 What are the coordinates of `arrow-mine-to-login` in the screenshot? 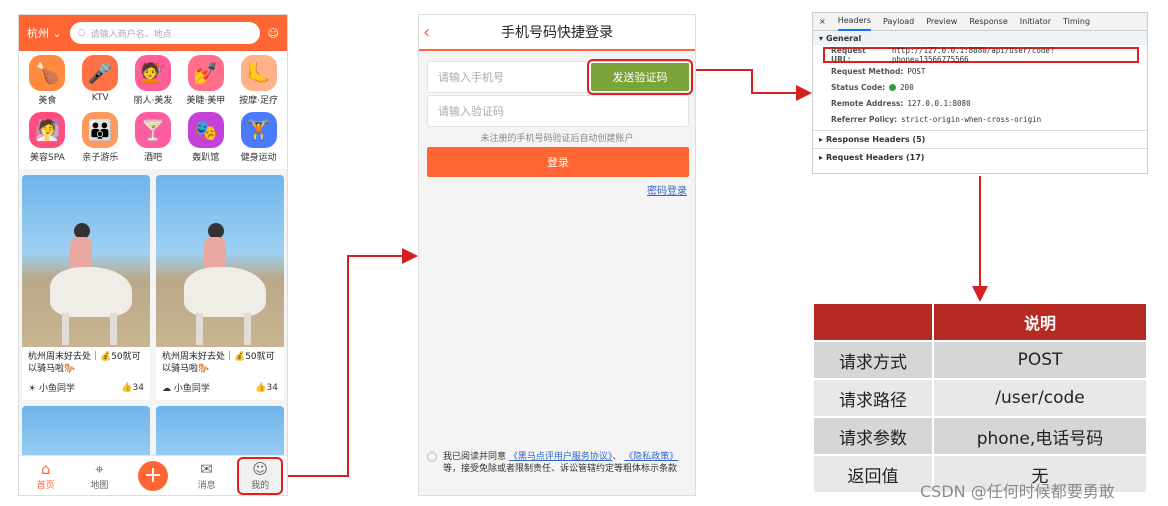 It's located at (353, 362).